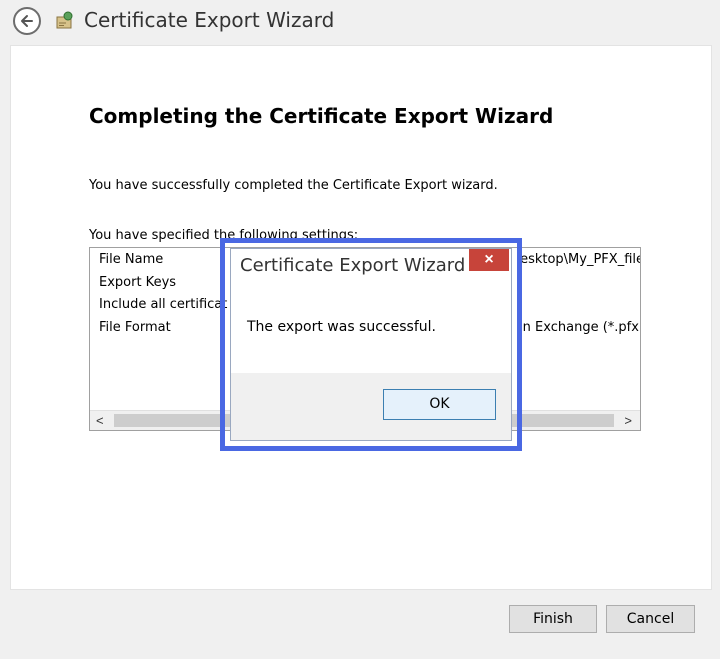  I want to click on settings-row-value: esktop\My_PFX_file, so click(580, 259).